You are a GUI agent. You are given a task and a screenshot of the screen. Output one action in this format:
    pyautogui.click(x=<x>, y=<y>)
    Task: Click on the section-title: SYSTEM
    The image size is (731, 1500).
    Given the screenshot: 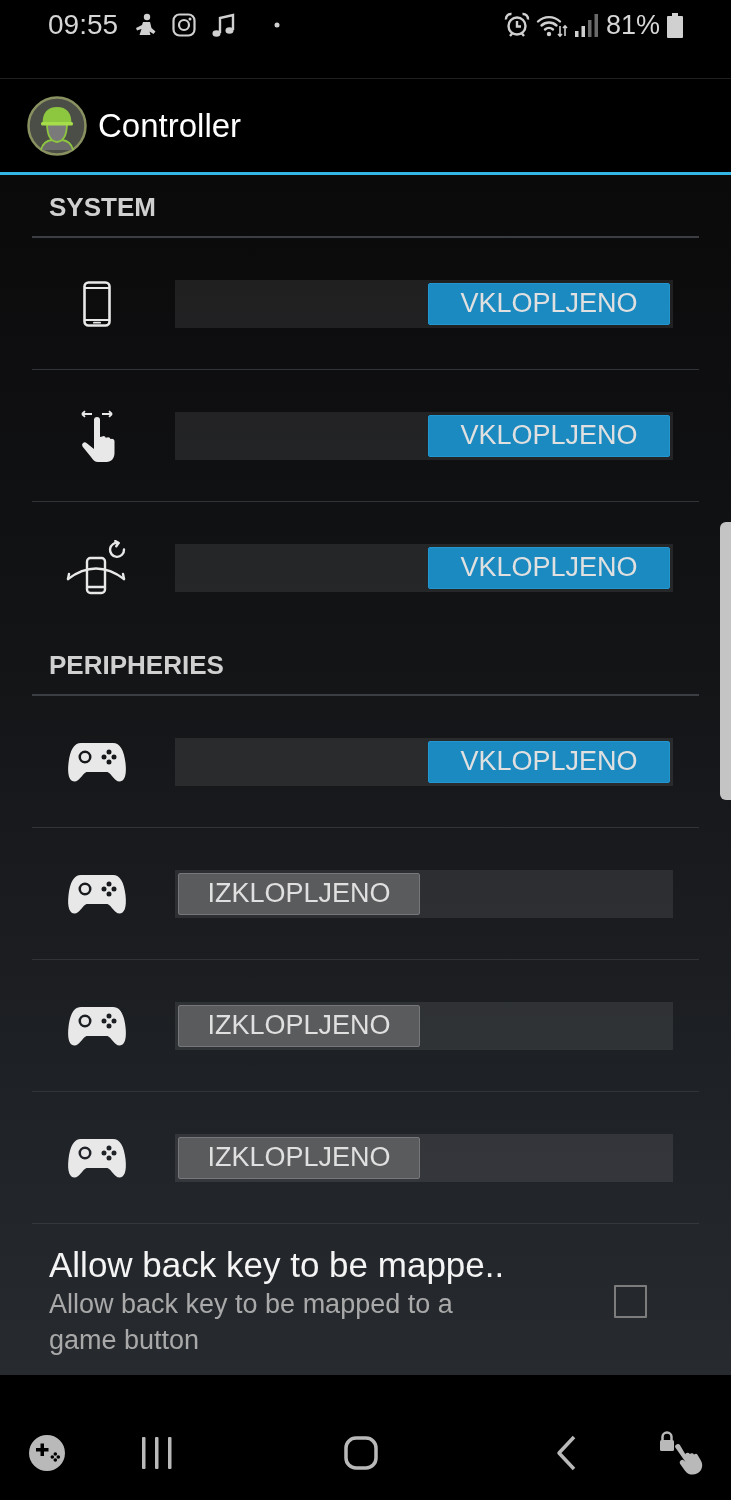 What is the action you would take?
    pyautogui.click(x=102, y=207)
    